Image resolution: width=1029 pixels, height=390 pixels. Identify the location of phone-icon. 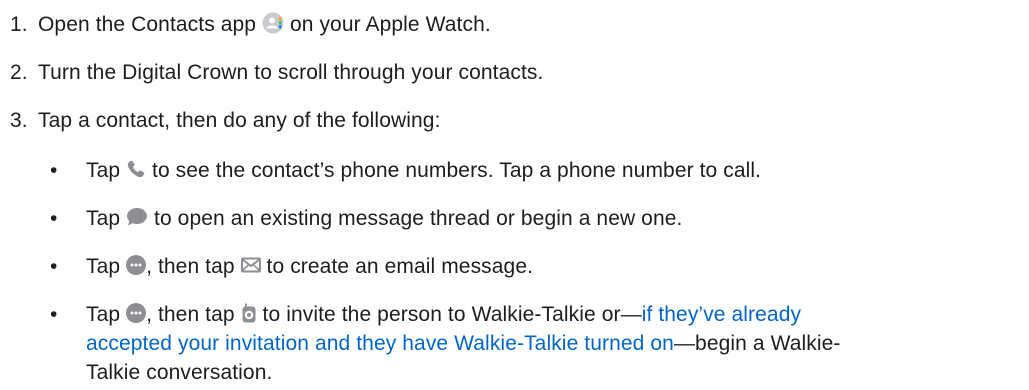
(136, 169).